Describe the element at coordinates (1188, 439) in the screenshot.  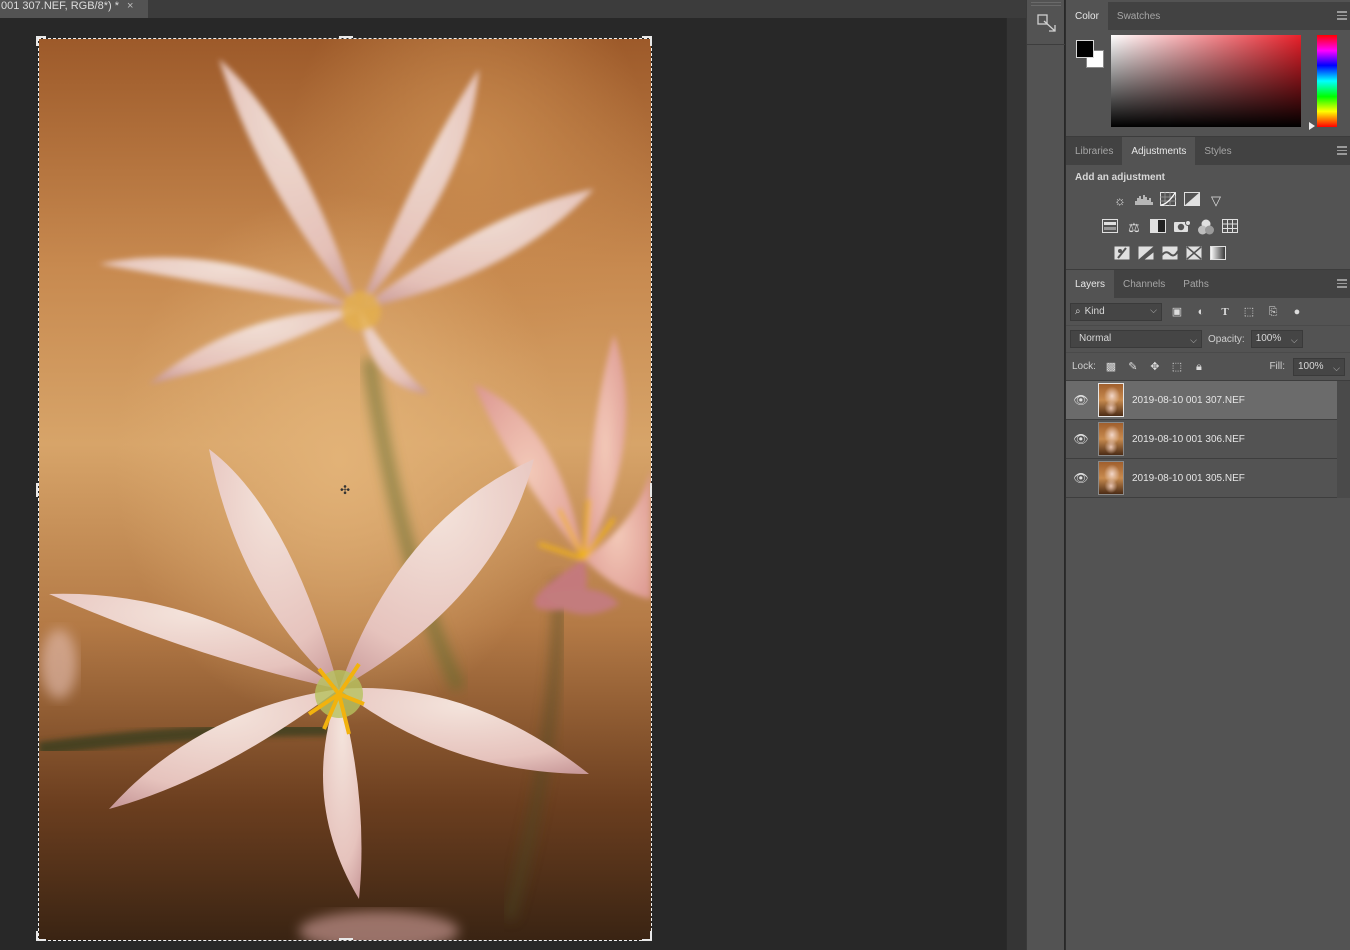
I see `layer-name: 2019-08-10 001 306.NEF` at that location.